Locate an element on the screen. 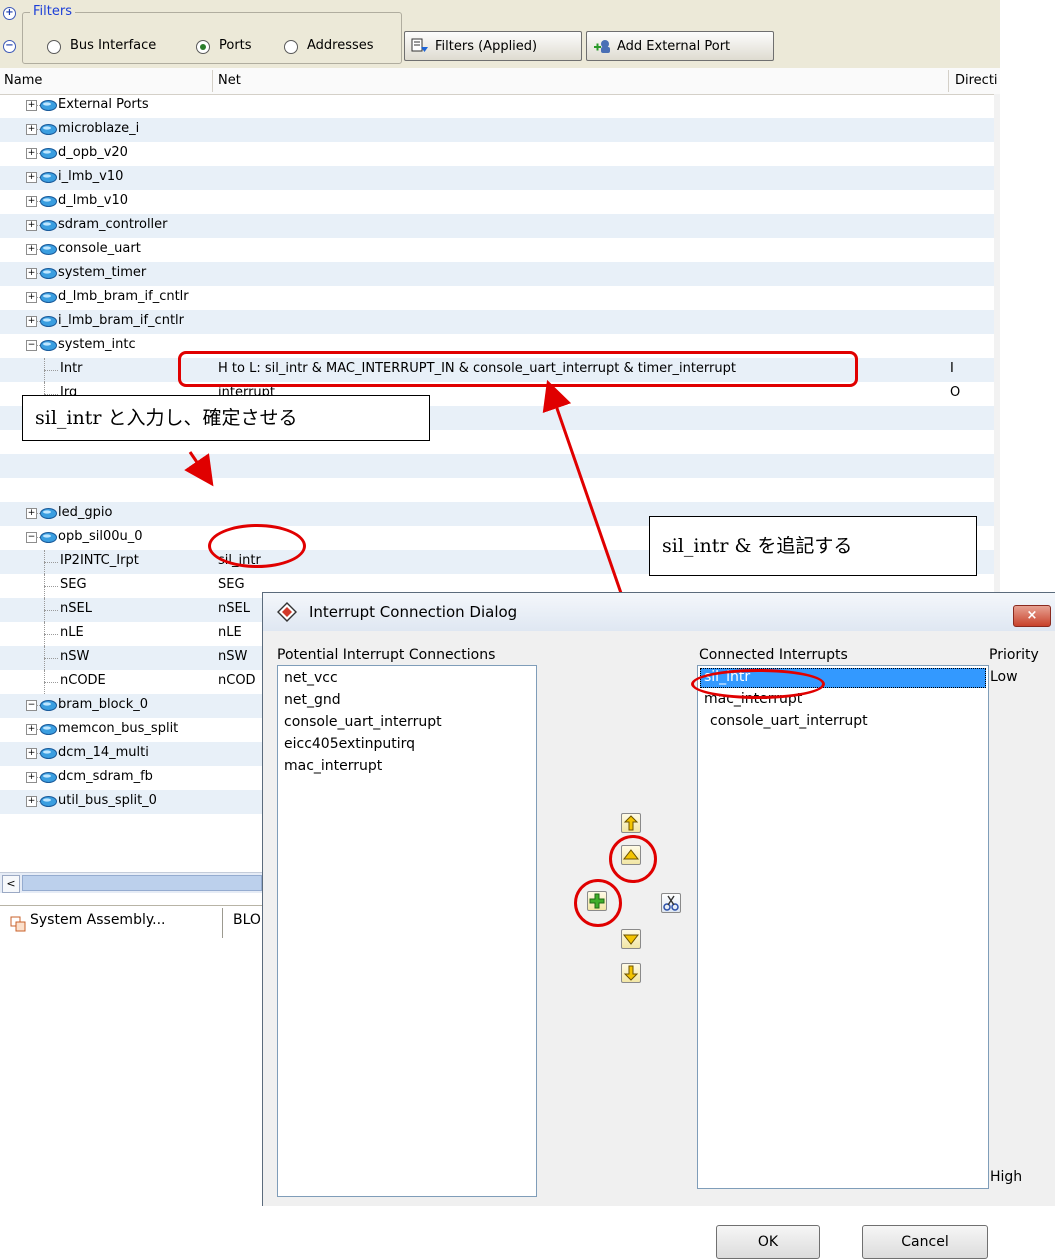 This screenshot has height=1259, width=1055. list-item: net_gnd is located at coordinates (312, 700).